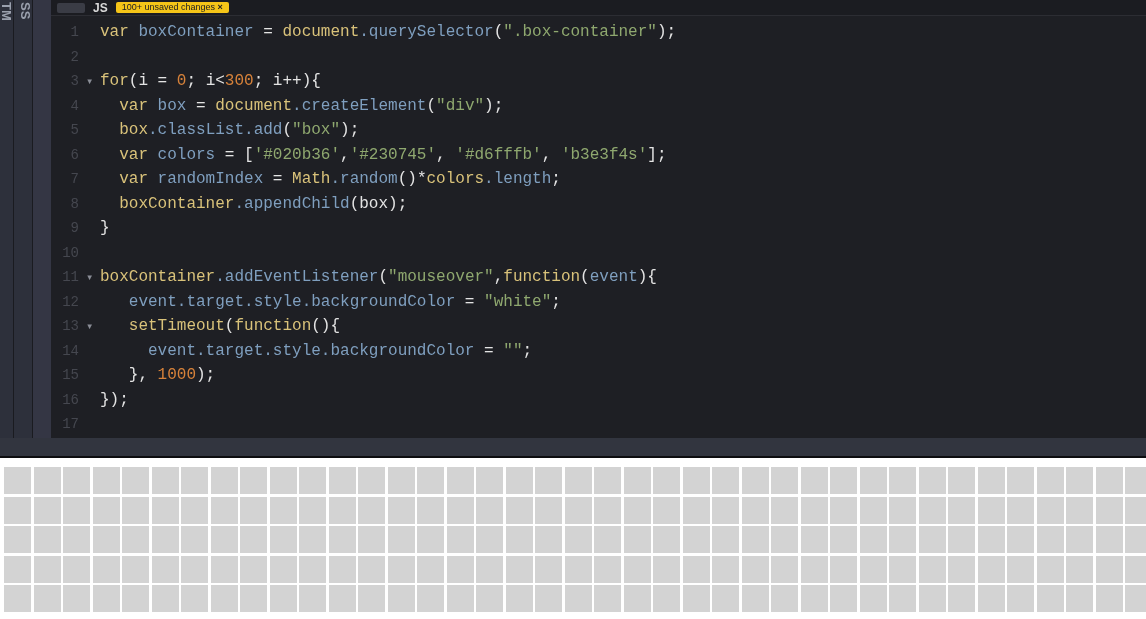 The height and width of the screenshot is (619, 1146). Describe the element at coordinates (23, 219) in the screenshot. I see `side-tab: SS` at that location.